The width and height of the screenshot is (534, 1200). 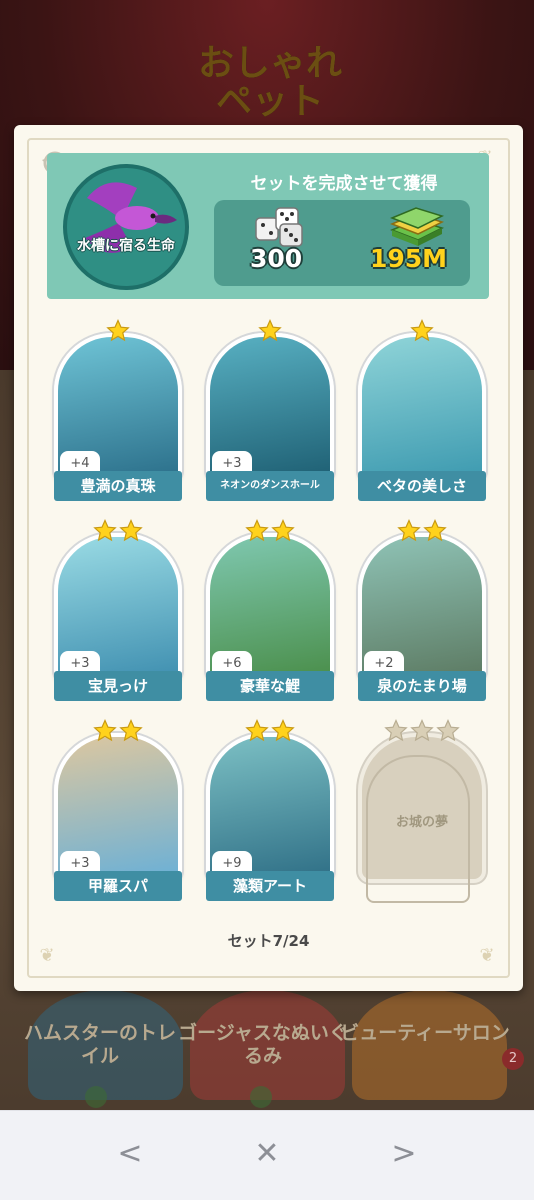 I want to click on collection-card: +6 豪華な鯉, so click(x=270, y=610).